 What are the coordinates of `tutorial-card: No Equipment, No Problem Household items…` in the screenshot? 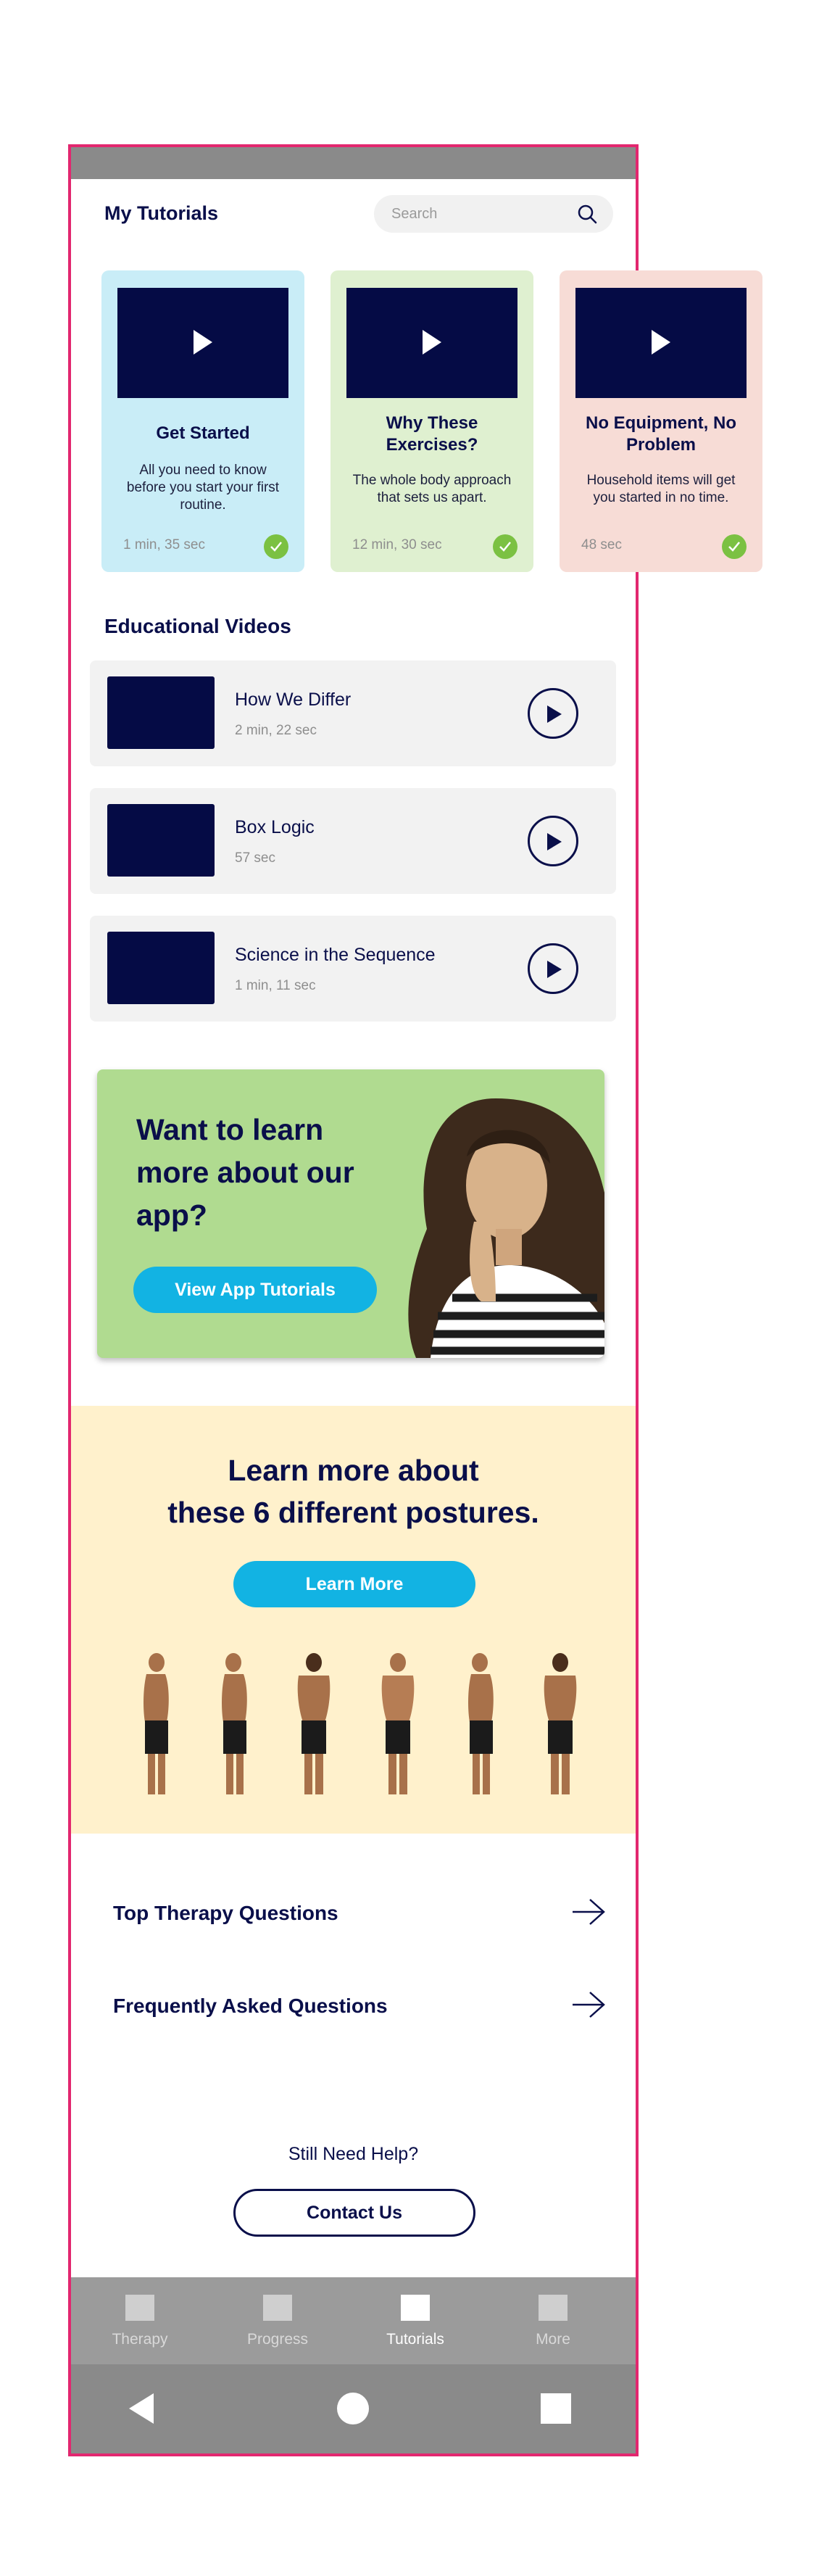 It's located at (661, 421).